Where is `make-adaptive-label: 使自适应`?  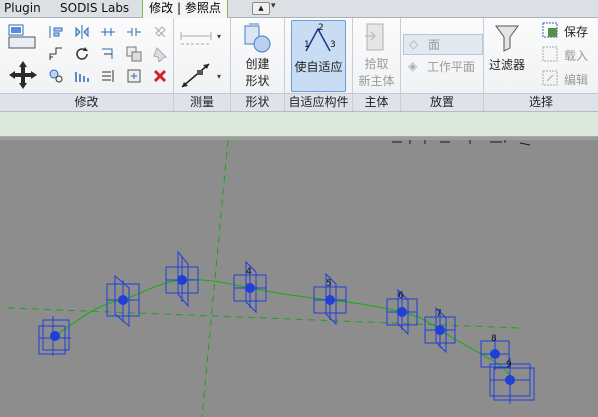 make-adaptive-label: 使自适应 is located at coordinates (318, 67).